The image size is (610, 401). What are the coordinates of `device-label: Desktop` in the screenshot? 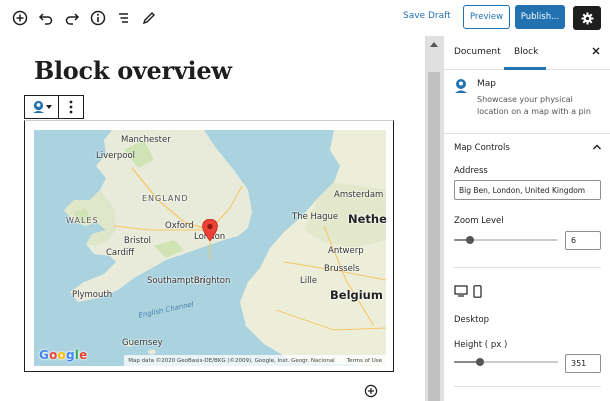 It's located at (472, 320).